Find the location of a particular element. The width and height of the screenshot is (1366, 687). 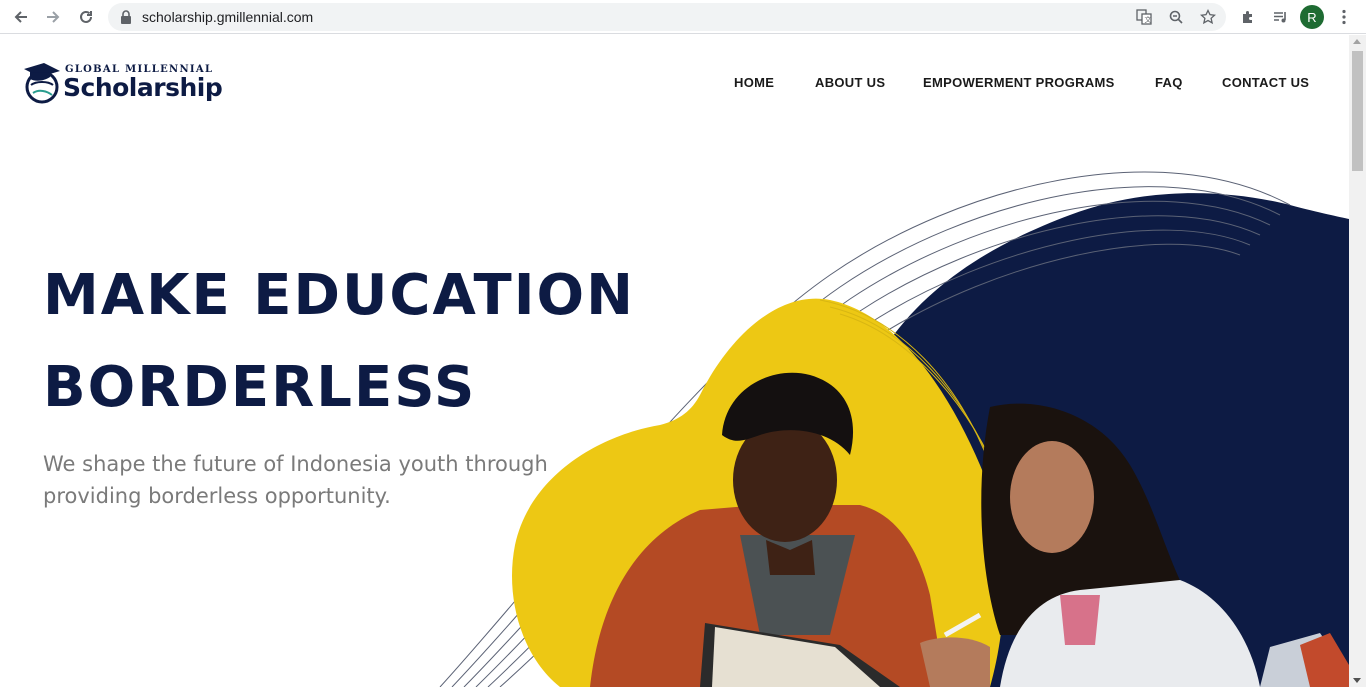

scroll-up-arrow-icon is located at coordinates (1357, 41).